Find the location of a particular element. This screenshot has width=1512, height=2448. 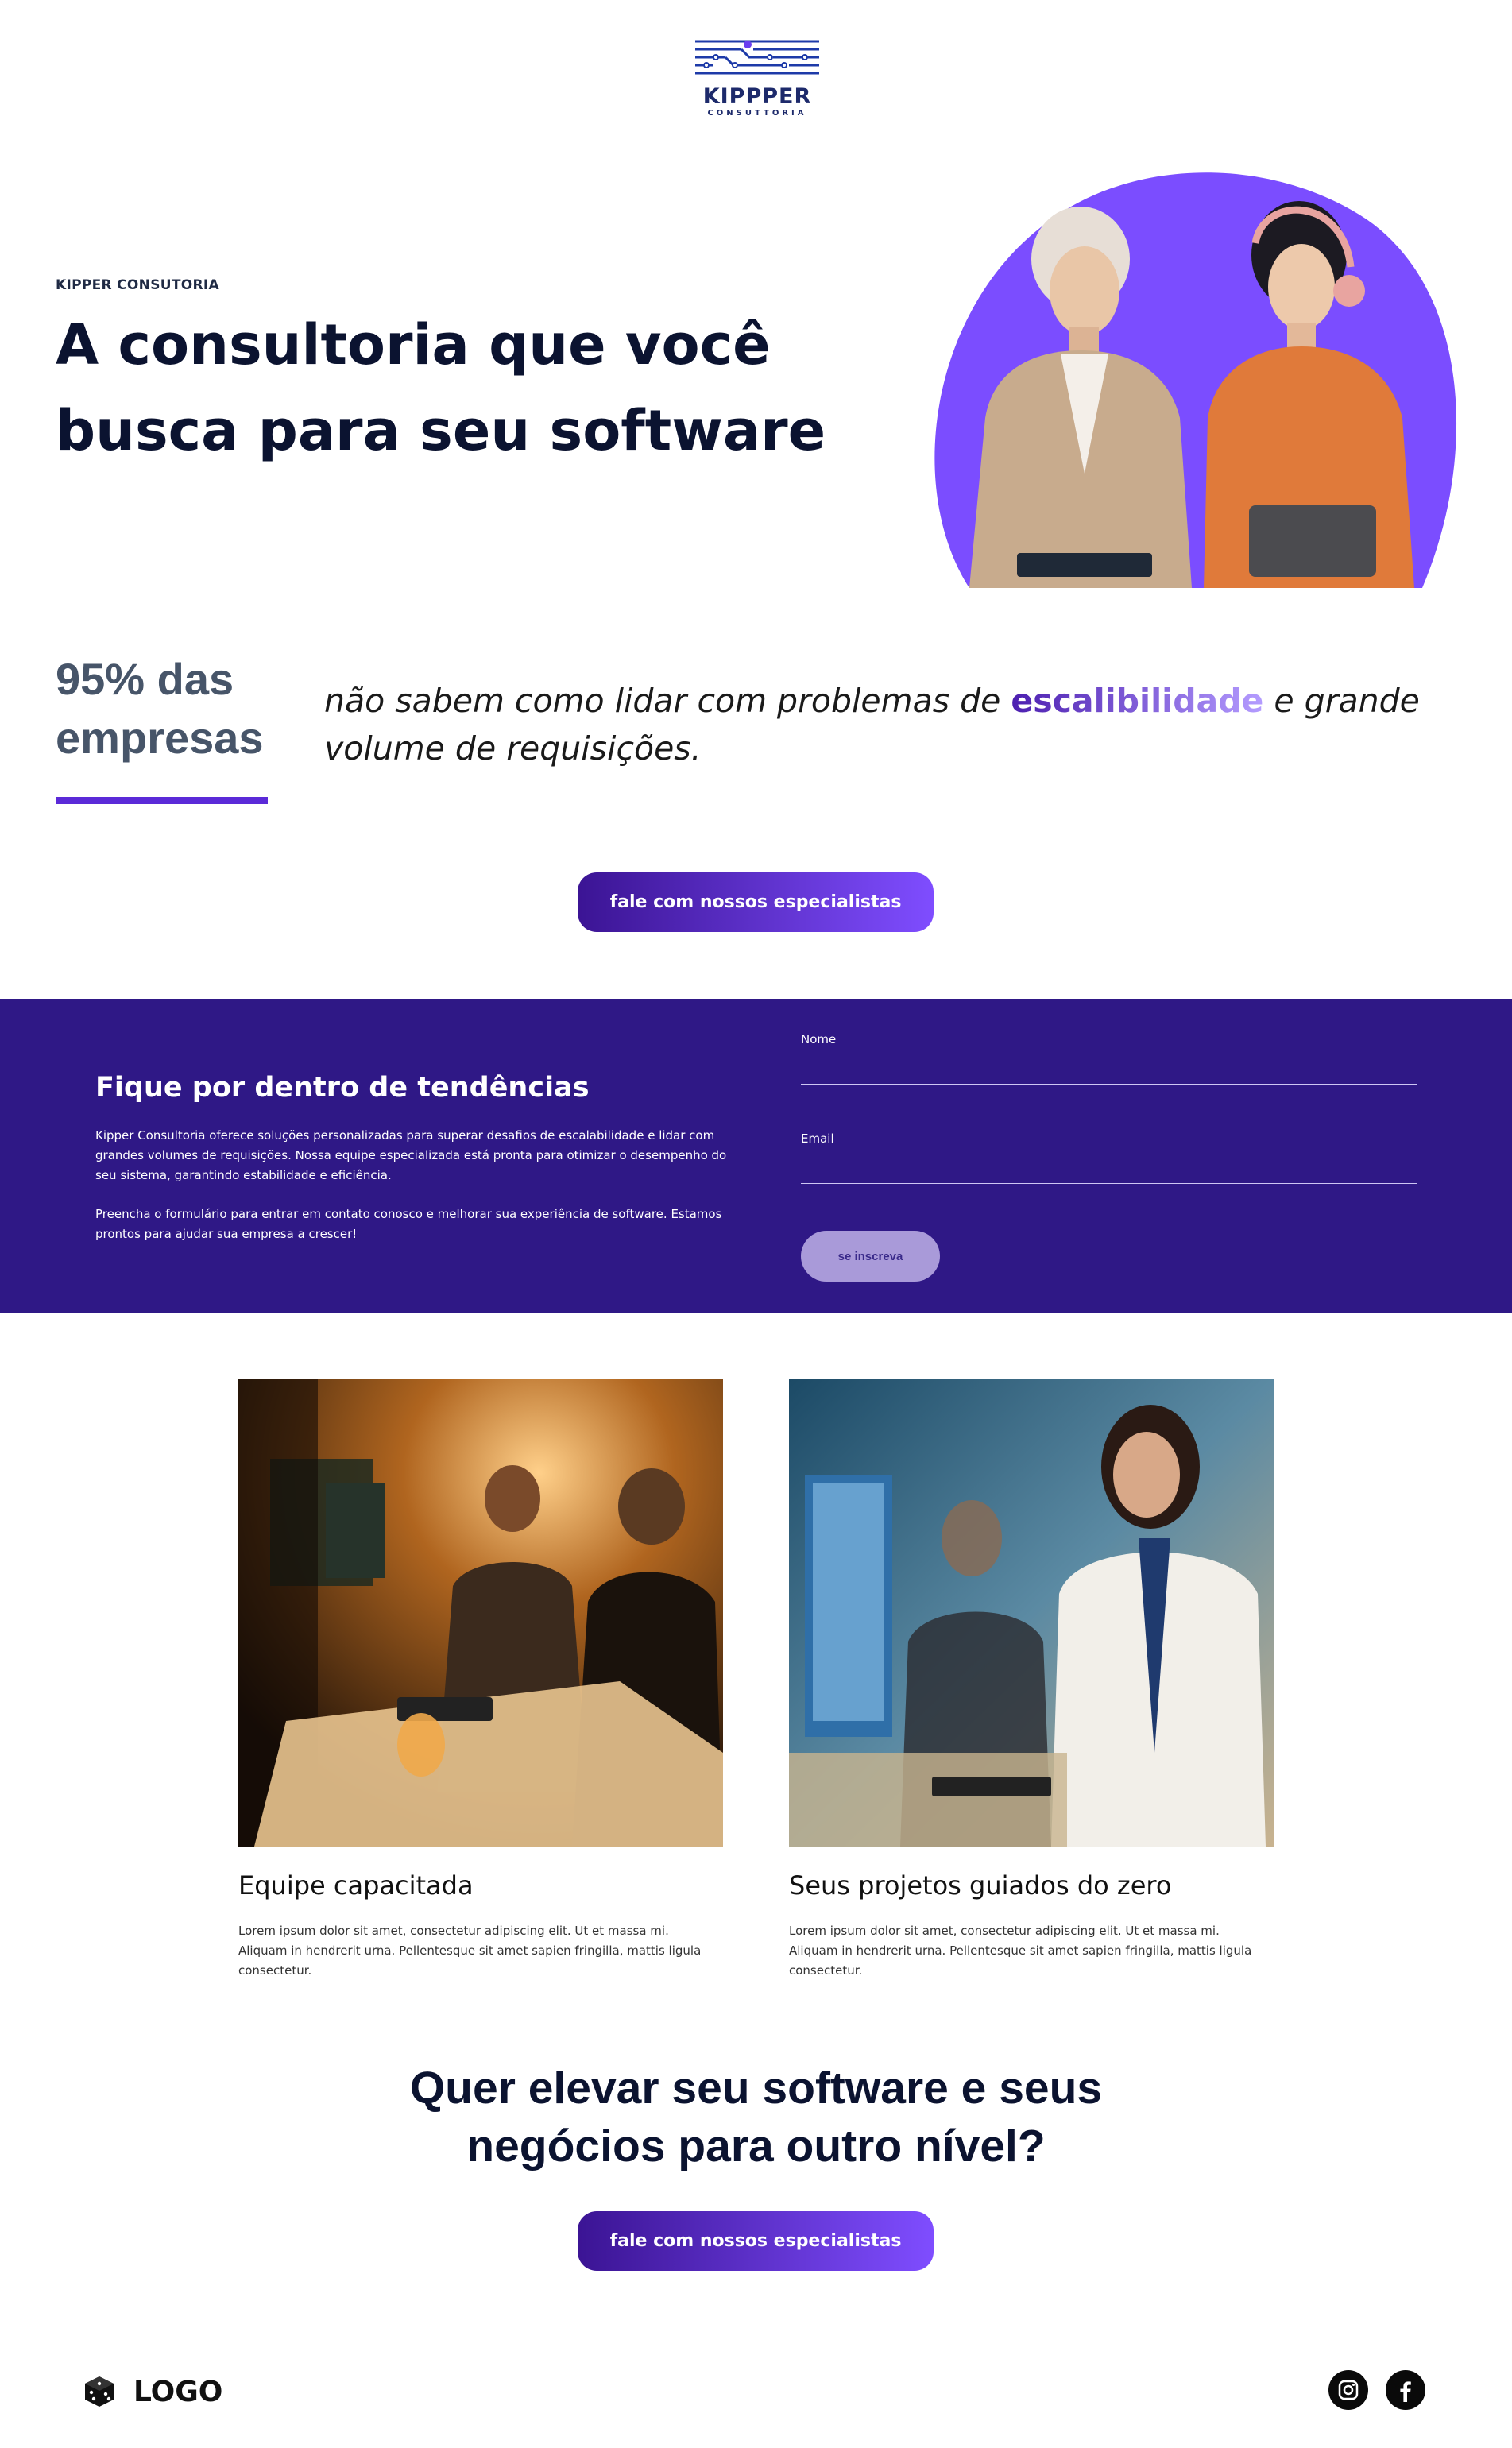

facebook-icon is located at coordinates (1405, 2391).